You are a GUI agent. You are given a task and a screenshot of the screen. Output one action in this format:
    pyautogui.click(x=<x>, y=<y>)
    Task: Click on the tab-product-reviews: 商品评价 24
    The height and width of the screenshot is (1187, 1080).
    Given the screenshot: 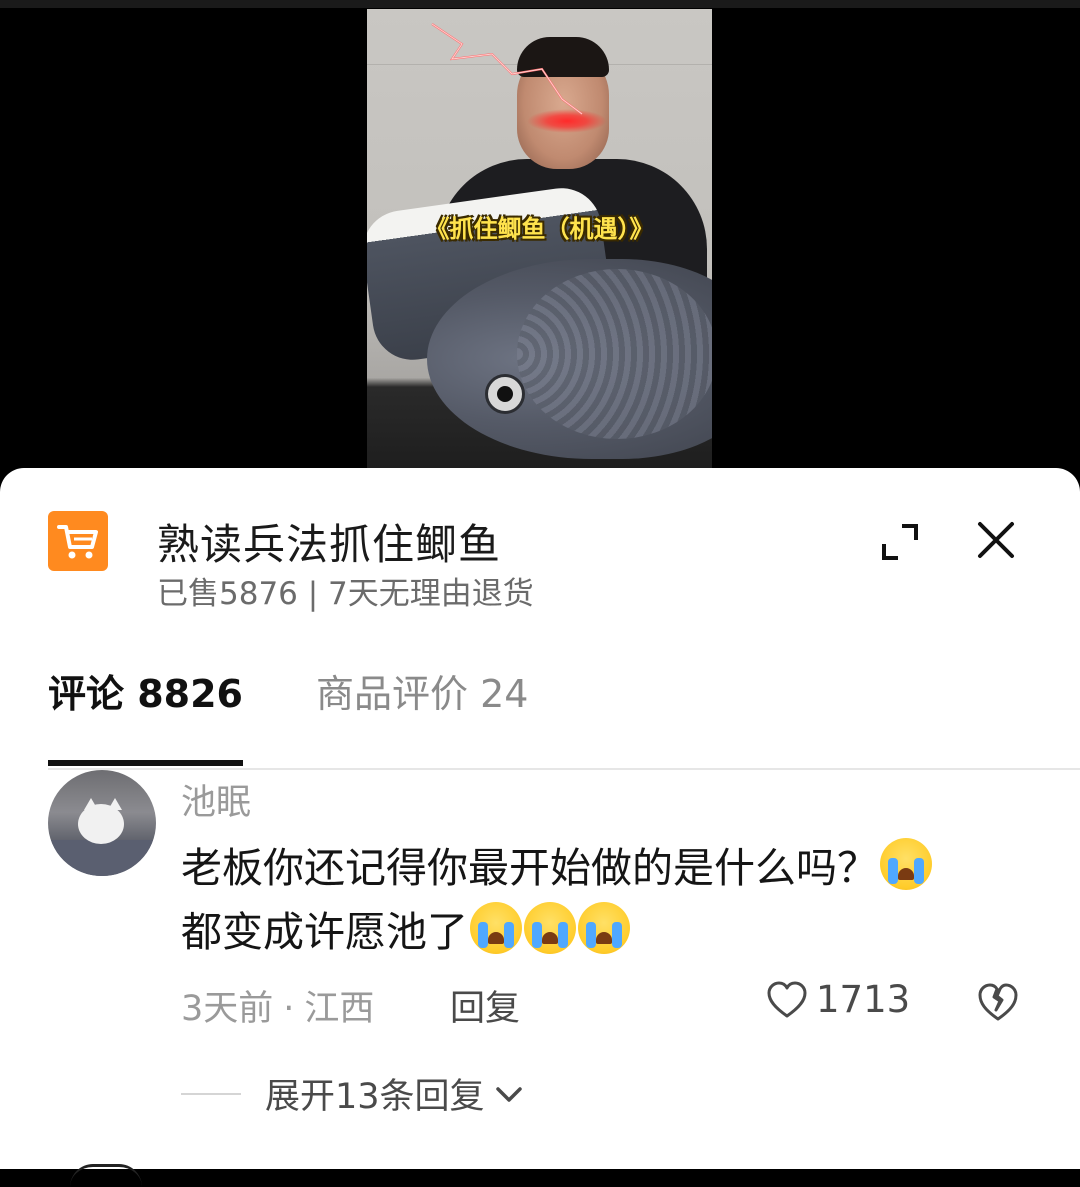 What is the action you would take?
    pyautogui.click(x=422, y=690)
    